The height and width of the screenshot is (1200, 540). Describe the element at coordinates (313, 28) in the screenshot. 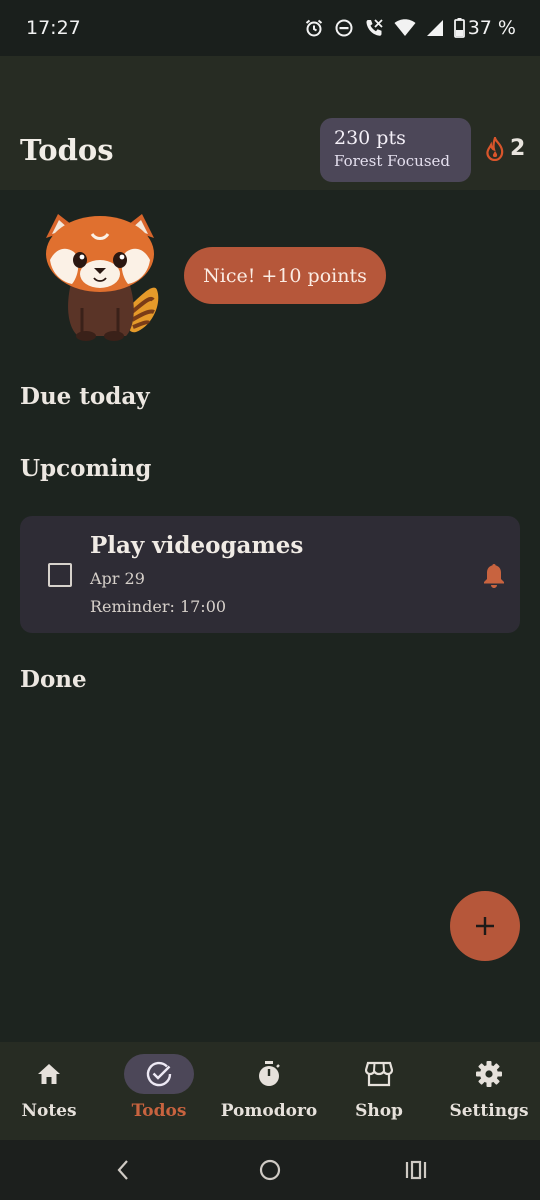

I see `alarm-icon` at that location.